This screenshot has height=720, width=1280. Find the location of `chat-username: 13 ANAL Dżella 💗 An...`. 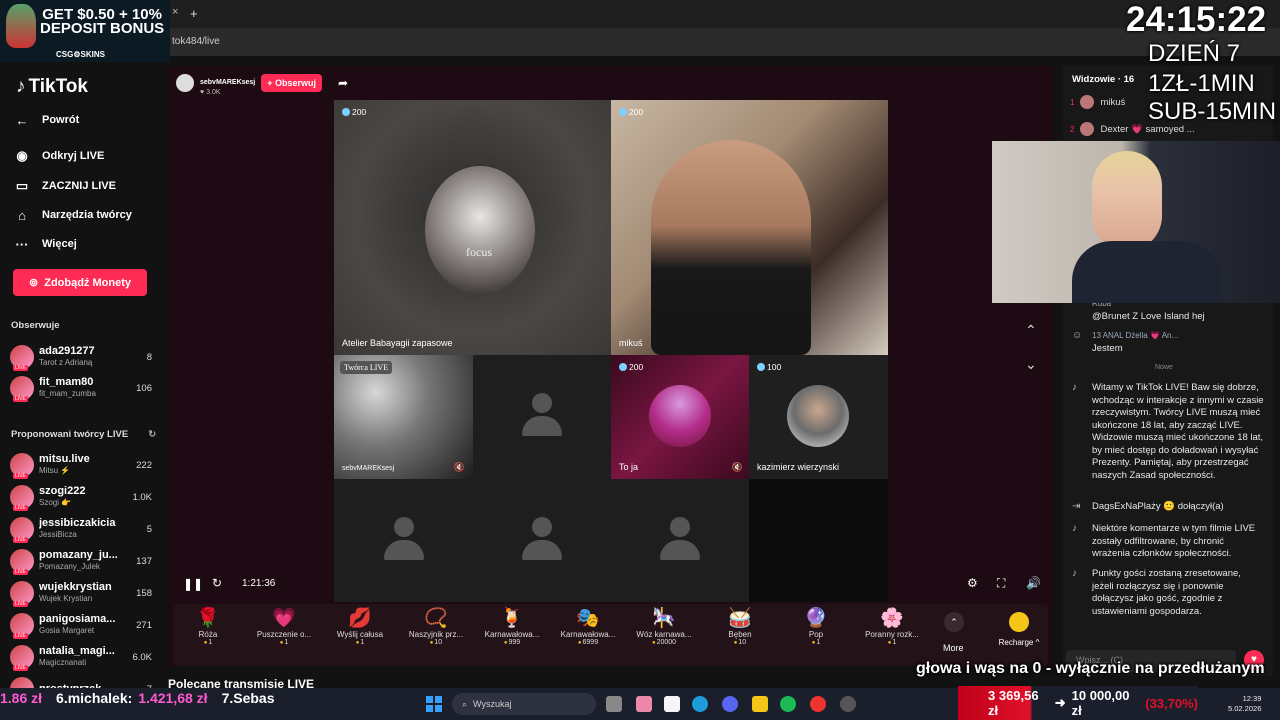

chat-username: 13 ANAL Dżella 💗 An... is located at coordinates (1135, 335).